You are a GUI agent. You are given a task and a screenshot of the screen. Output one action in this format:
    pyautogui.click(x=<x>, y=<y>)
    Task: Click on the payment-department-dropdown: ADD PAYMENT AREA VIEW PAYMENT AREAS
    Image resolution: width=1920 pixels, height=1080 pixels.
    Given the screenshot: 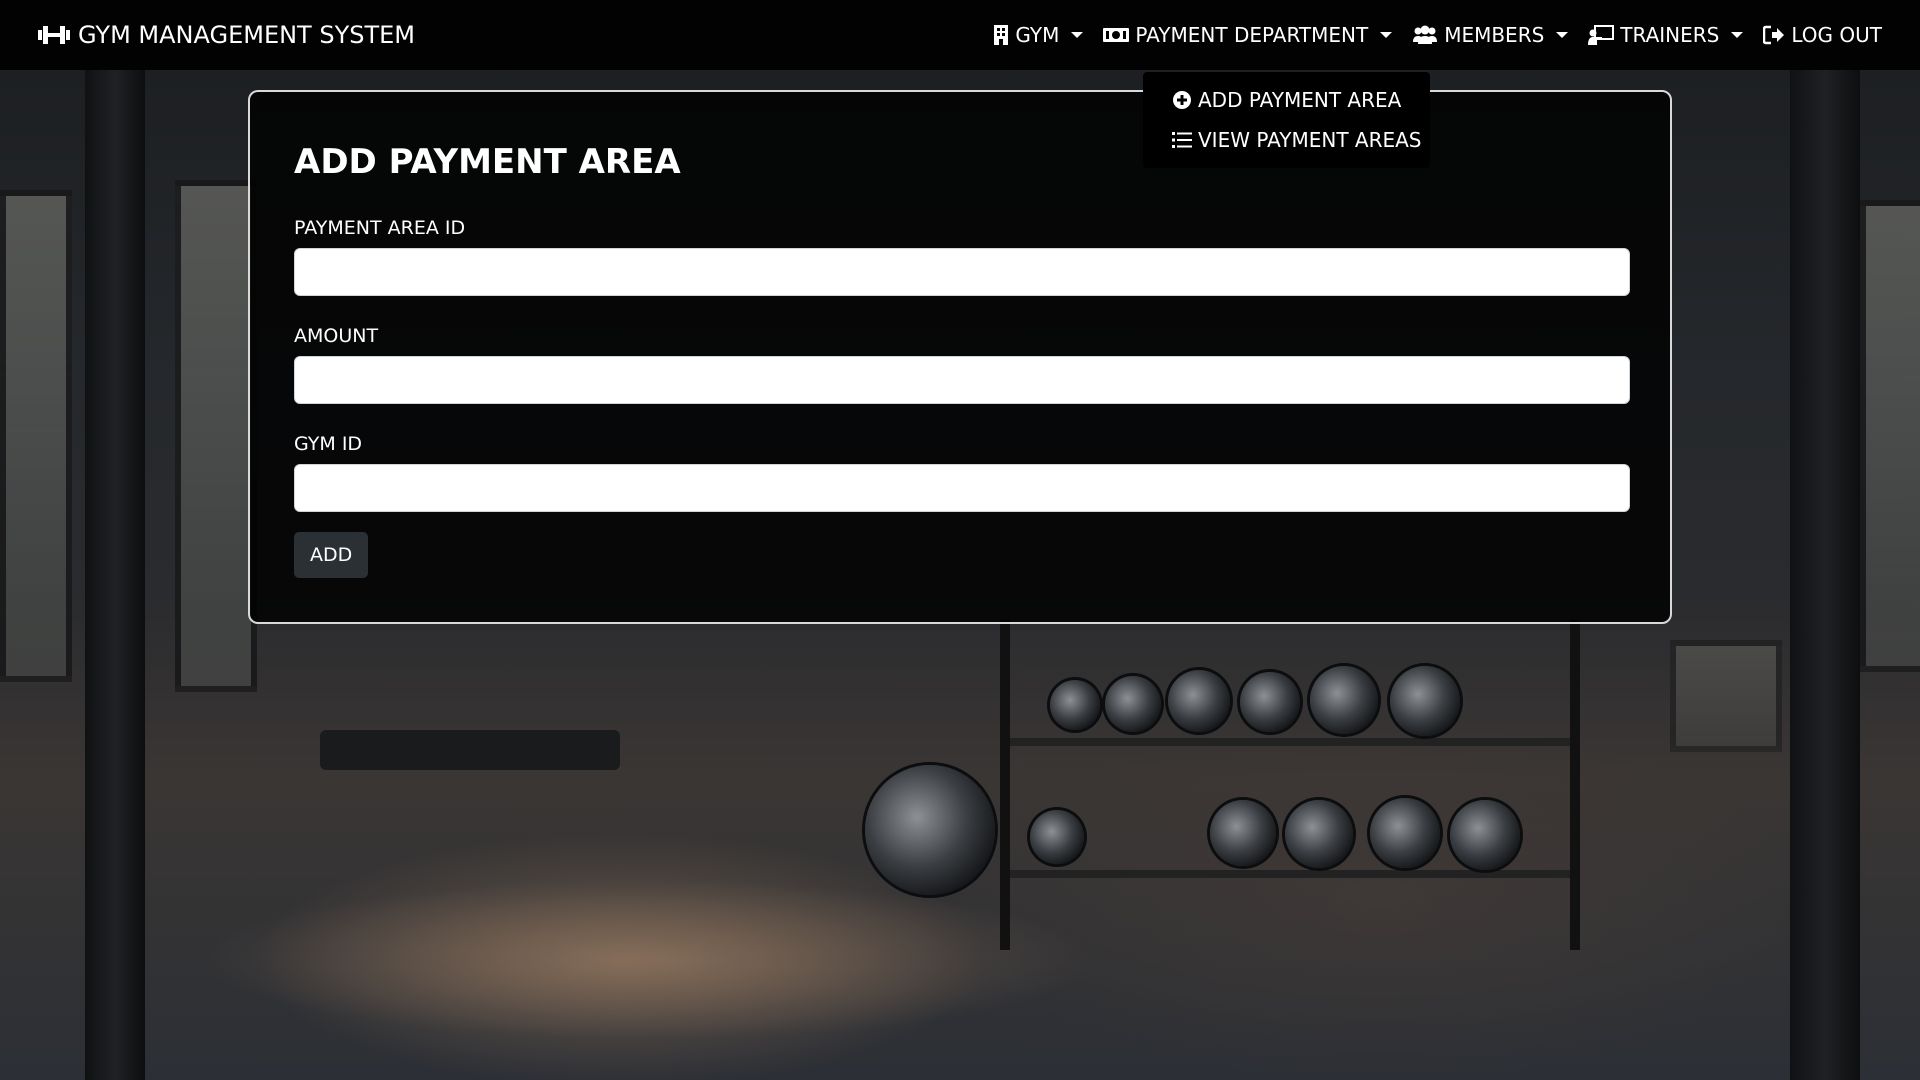 What is the action you would take?
    pyautogui.click(x=1286, y=120)
    